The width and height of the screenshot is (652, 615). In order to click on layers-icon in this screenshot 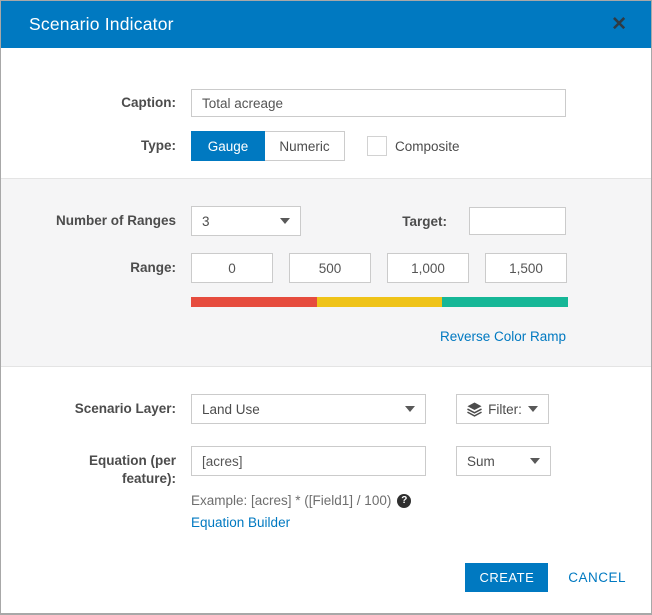, I will do `click(475, 409)`.